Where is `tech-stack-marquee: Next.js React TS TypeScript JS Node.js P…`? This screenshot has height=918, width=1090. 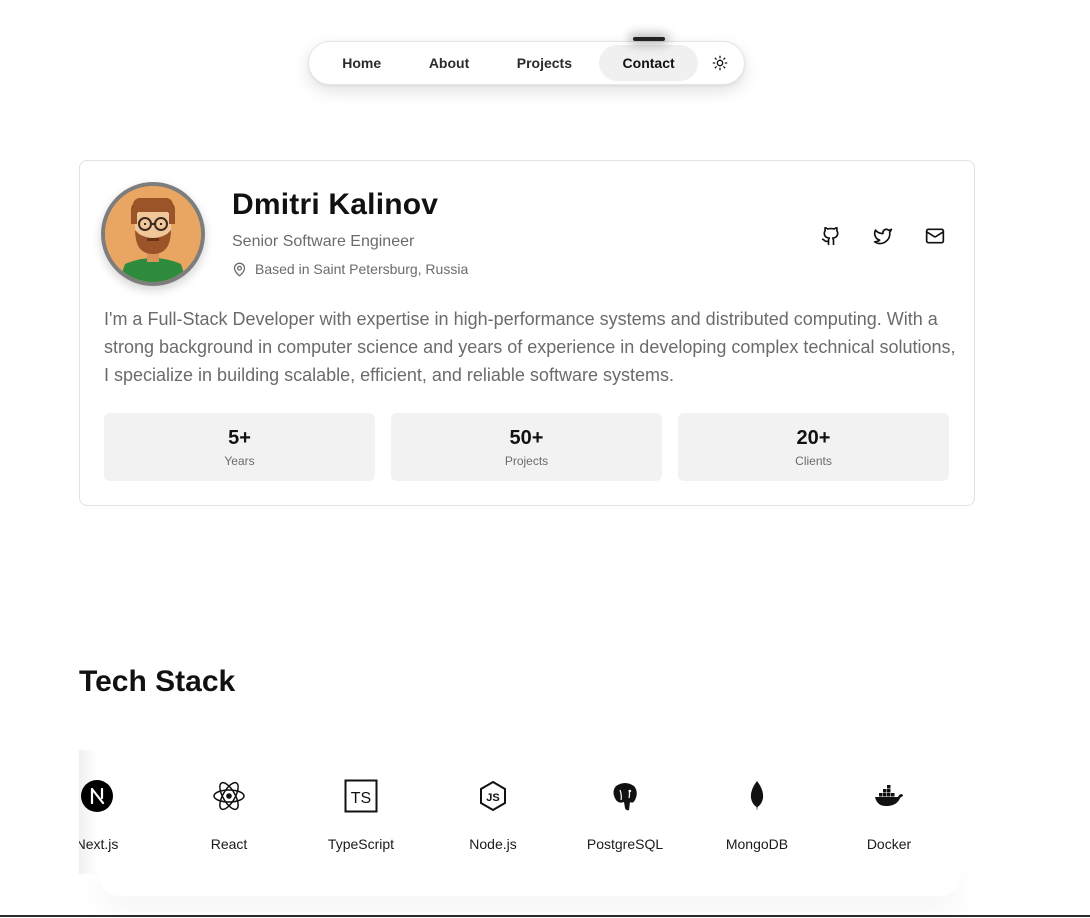
tech-stack-marquee: Next.js React TS TypeScript JS Node.js P… is located at coordinates (527, 812).